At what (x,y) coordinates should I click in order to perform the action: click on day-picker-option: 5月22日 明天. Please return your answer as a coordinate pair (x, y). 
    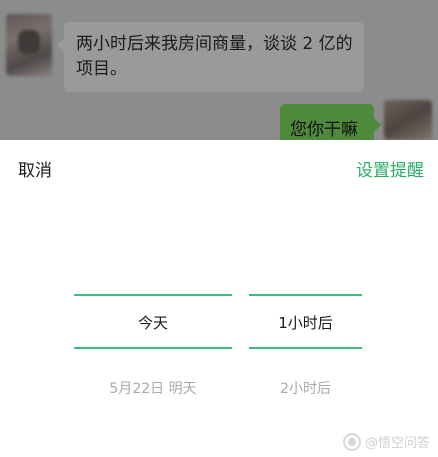
    Looking at the image, I should click on (153, 388).